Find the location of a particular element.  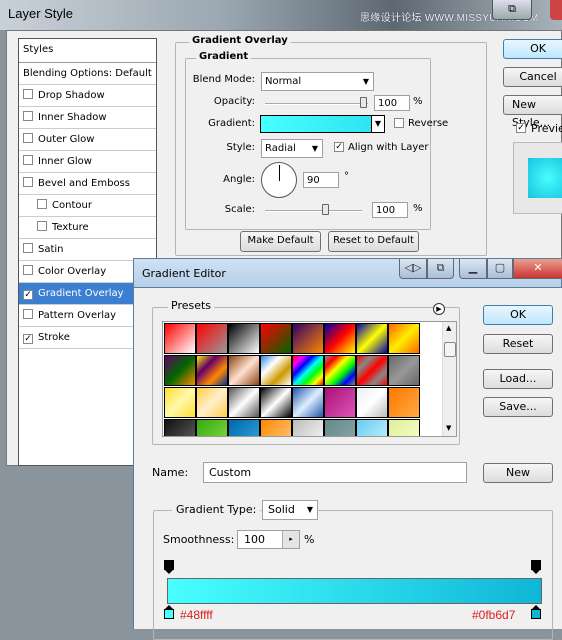

scrollbar-thumb is located at coordinates (450, 349).